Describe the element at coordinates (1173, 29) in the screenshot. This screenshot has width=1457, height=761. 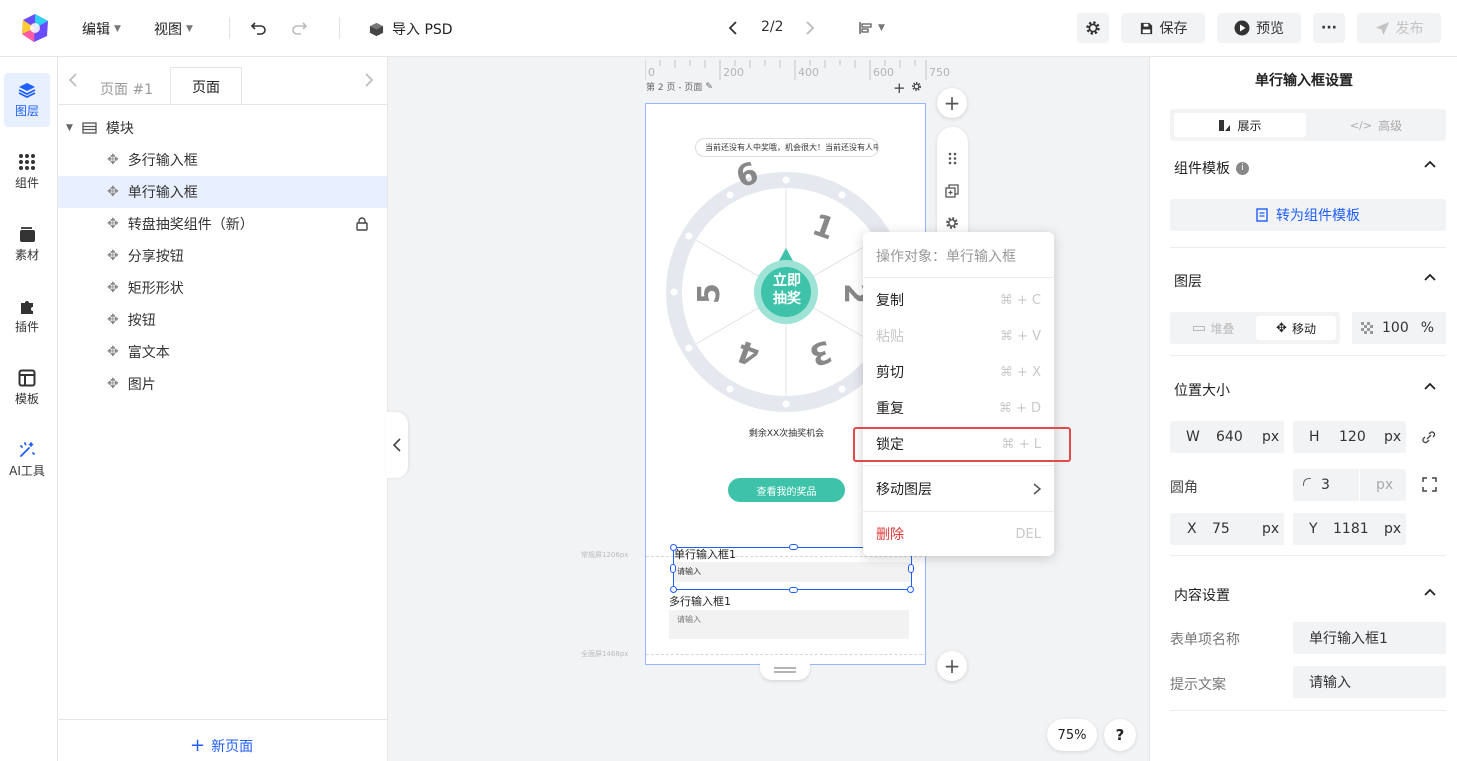
I see `save-label: 保存` at that location.